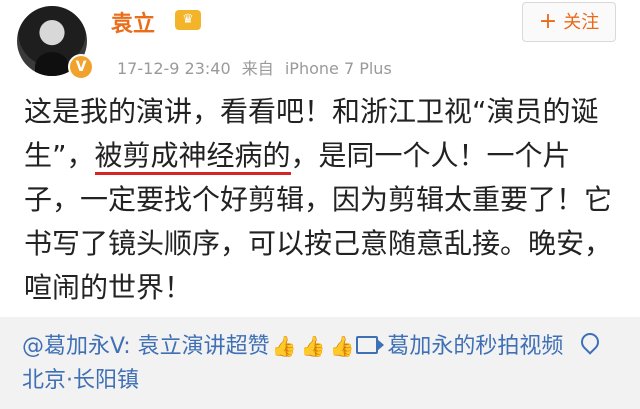 This screenshot has width=640, height=409. What do you see at coordinates (548, 21) in the screenshot?
I see `plus-icon: +` at bounding box center [548, 21].